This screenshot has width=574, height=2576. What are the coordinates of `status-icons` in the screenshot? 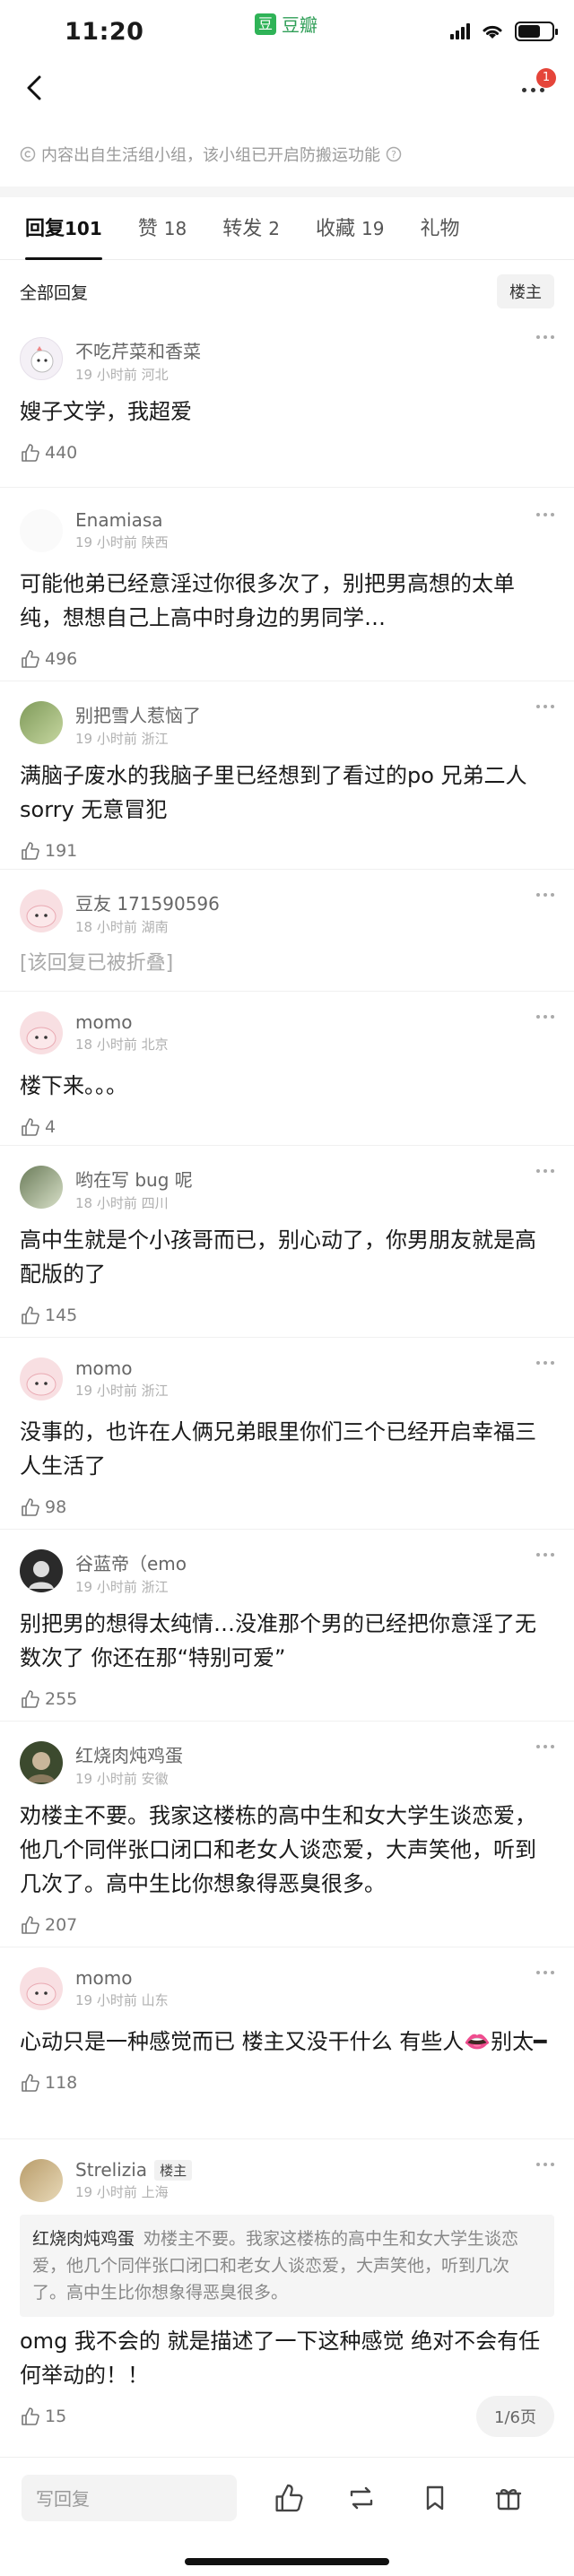 It's located at (504, 32).